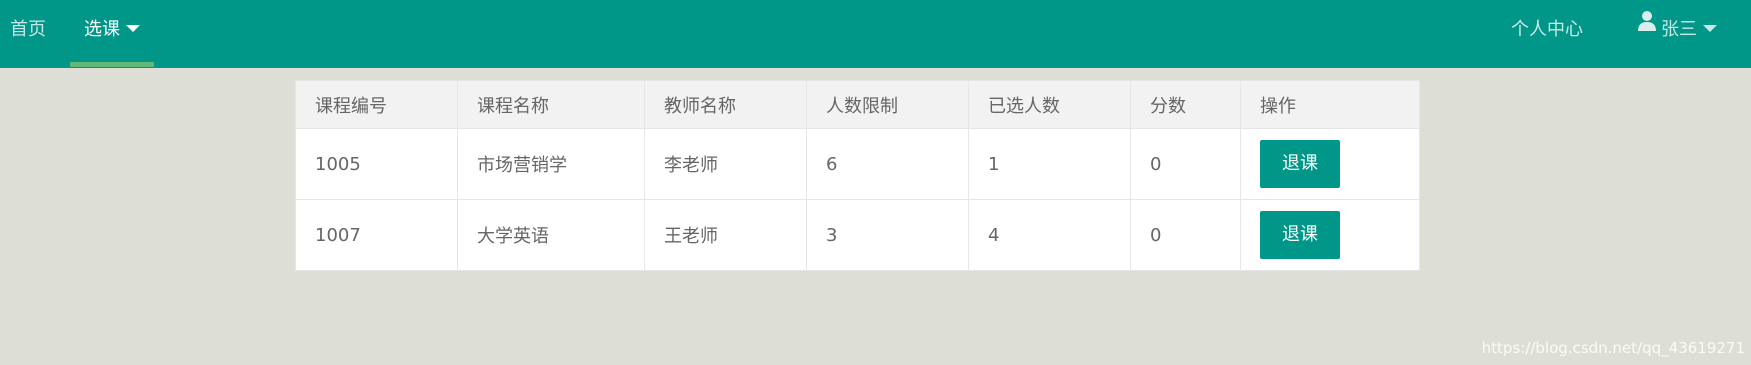  What do you see at coordinates (1330, 104) in the screenshot?
I see `header-action: 操作` at bounding box center [1330, 104].